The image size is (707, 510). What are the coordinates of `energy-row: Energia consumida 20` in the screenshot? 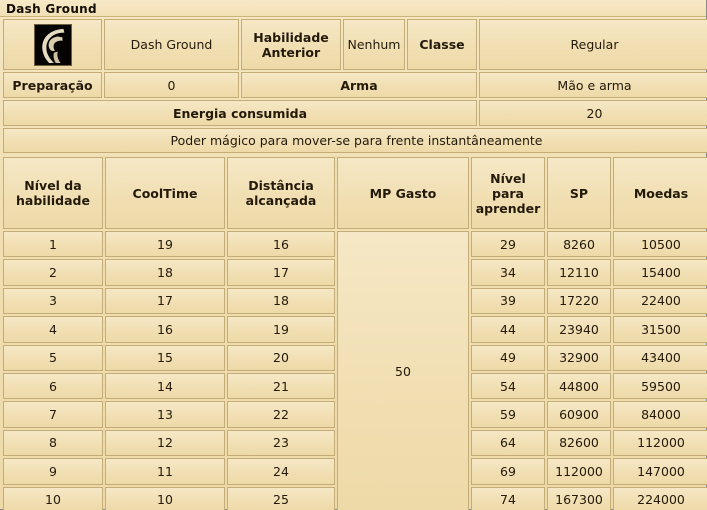 It's located at (355, 113).